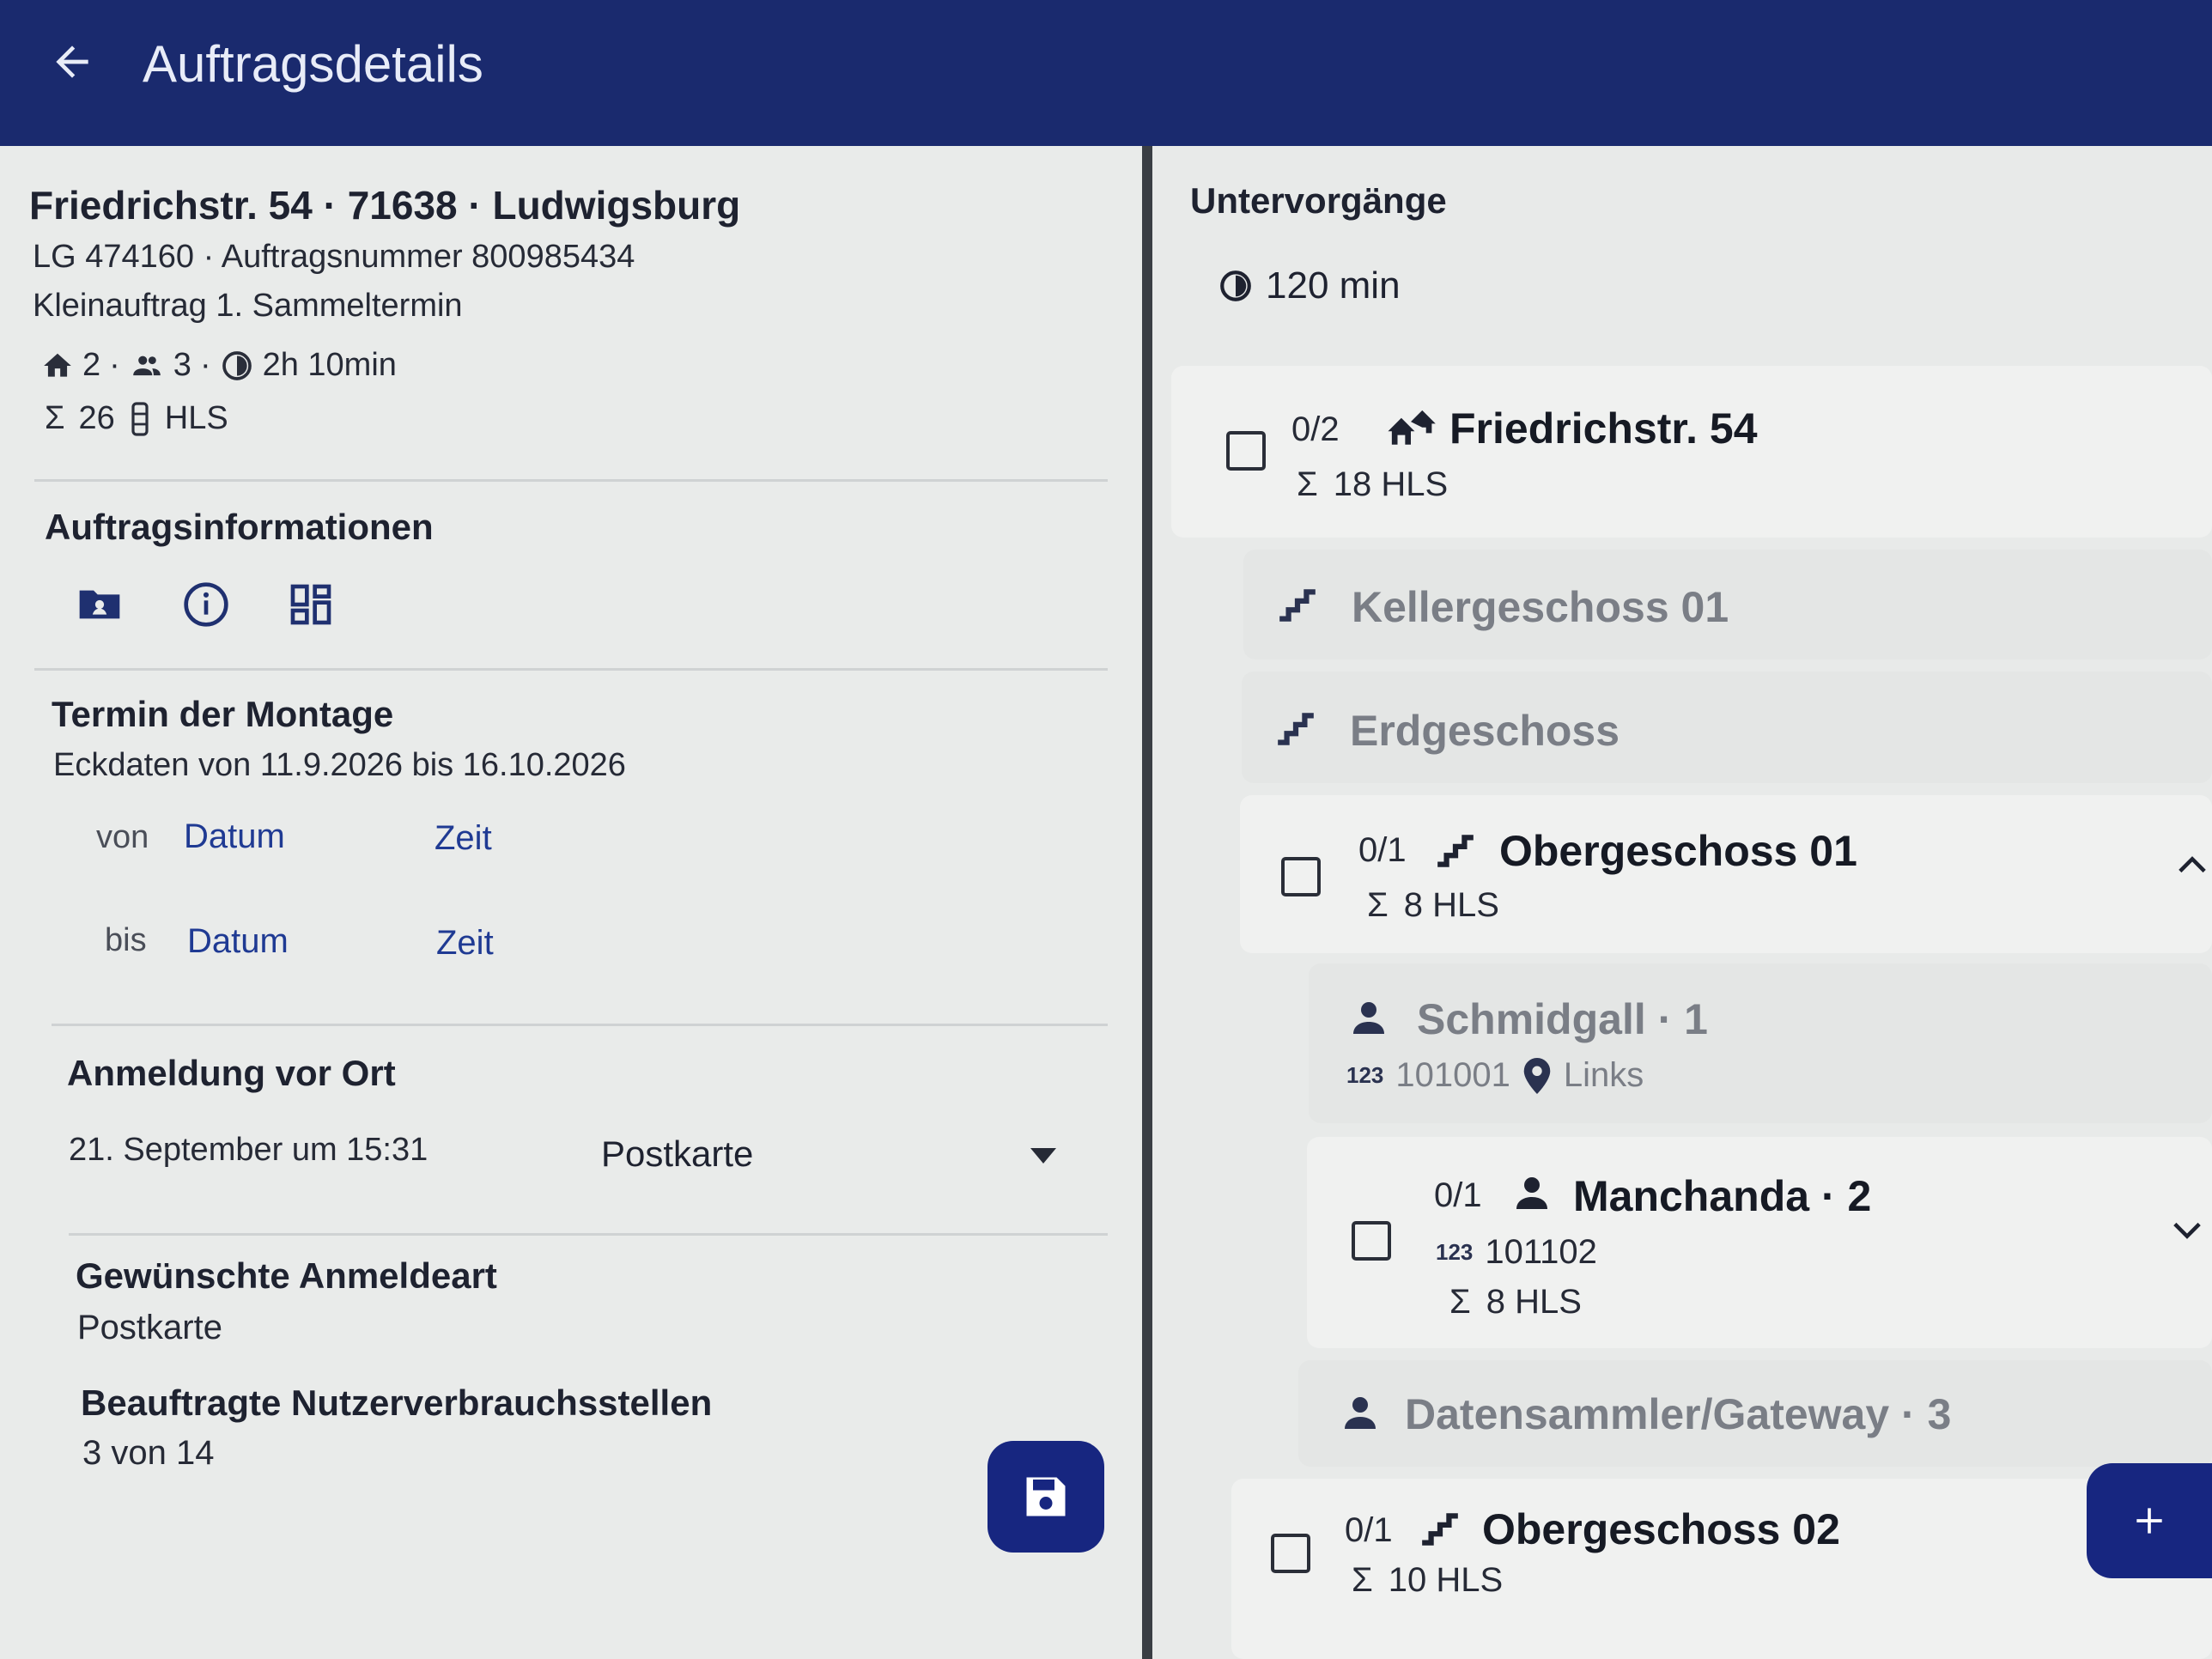 The width and height of the screenshot is (2212, 1659). What do you see at coordinates (1391, 484) in the screenshot?
I see `subtask-sum-value: 18 HLS` at bounding box center [1391, 484].